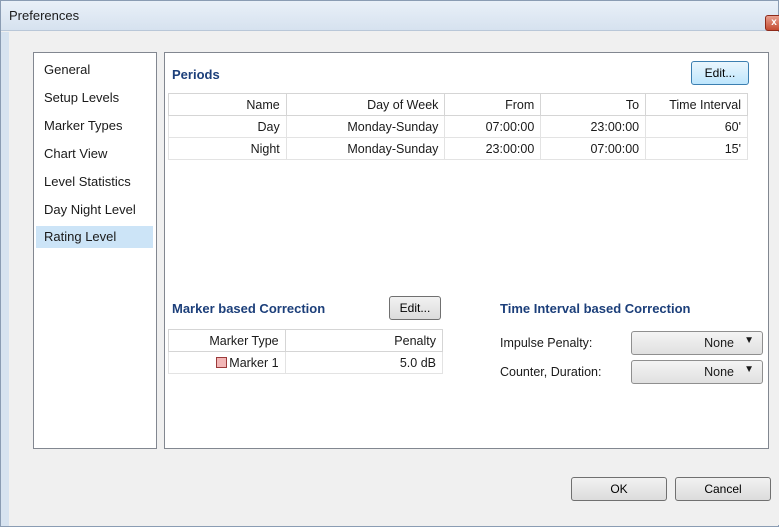 The height and width of the screenshot is (527, 779). I want to click on periods-header-row: Name Day of Week From To Time Interval, so click(458, 104).